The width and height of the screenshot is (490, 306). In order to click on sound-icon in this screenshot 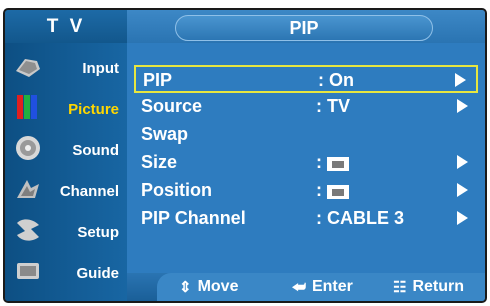, I will do `click(28, 148)`.